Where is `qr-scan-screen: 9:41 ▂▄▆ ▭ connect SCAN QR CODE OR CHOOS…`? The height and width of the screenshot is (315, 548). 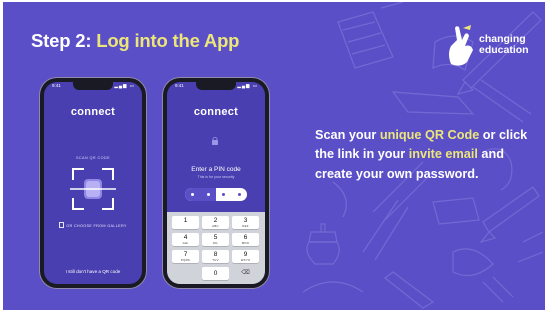
qr-scan-screen: 9:41 ▂▄▆ ▭ connect SCAN QR CODE OR CHOOS… is located at coordinates (93, 183).